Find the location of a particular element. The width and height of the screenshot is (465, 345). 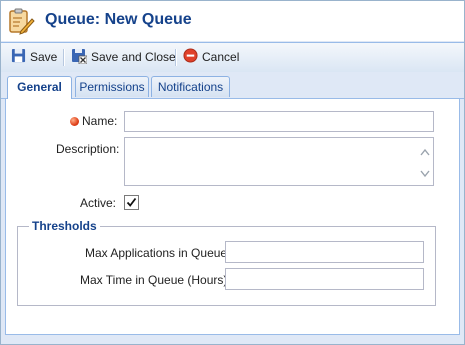

save-button: Save is located at coordinates (34, 57).